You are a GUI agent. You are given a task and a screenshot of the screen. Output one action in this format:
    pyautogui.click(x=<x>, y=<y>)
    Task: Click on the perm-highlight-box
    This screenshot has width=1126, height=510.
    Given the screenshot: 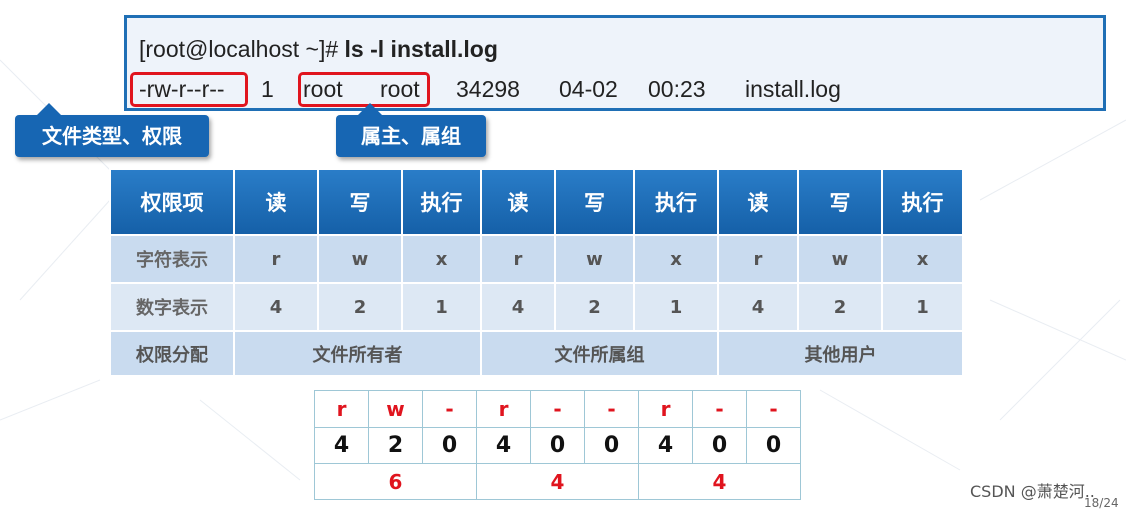 What is the action you would take?
    pyautogui.click(x=189, y=89)
    